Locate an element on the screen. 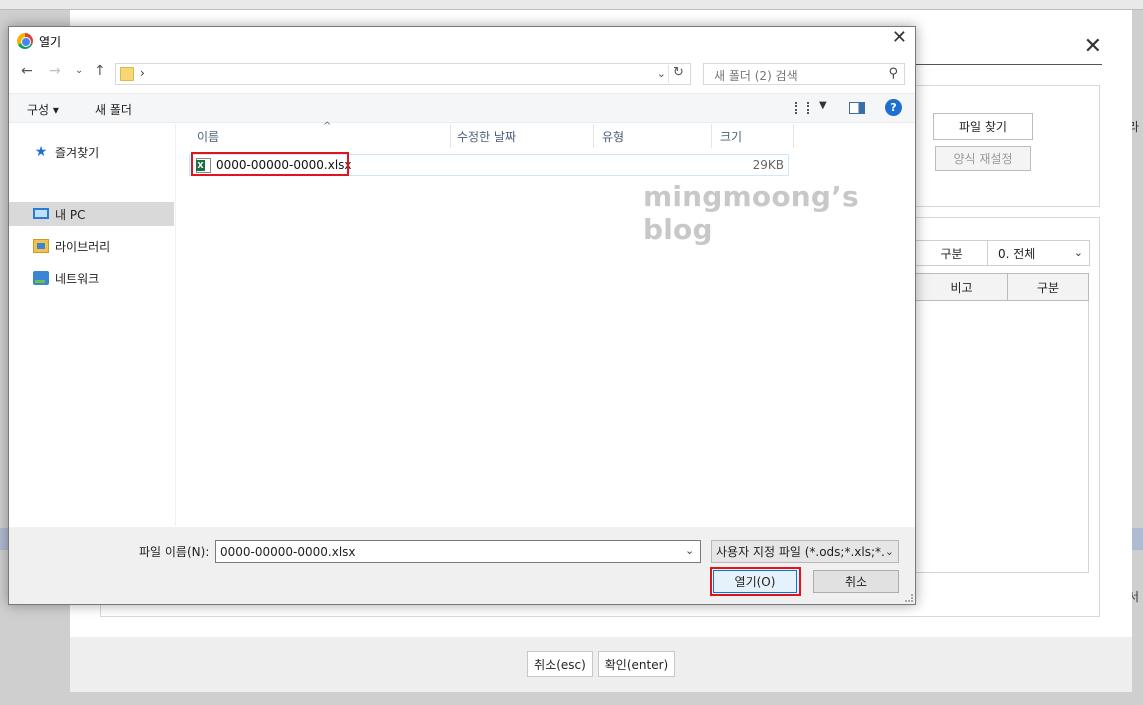  chrome-icon is located at coordinates (25, 41).